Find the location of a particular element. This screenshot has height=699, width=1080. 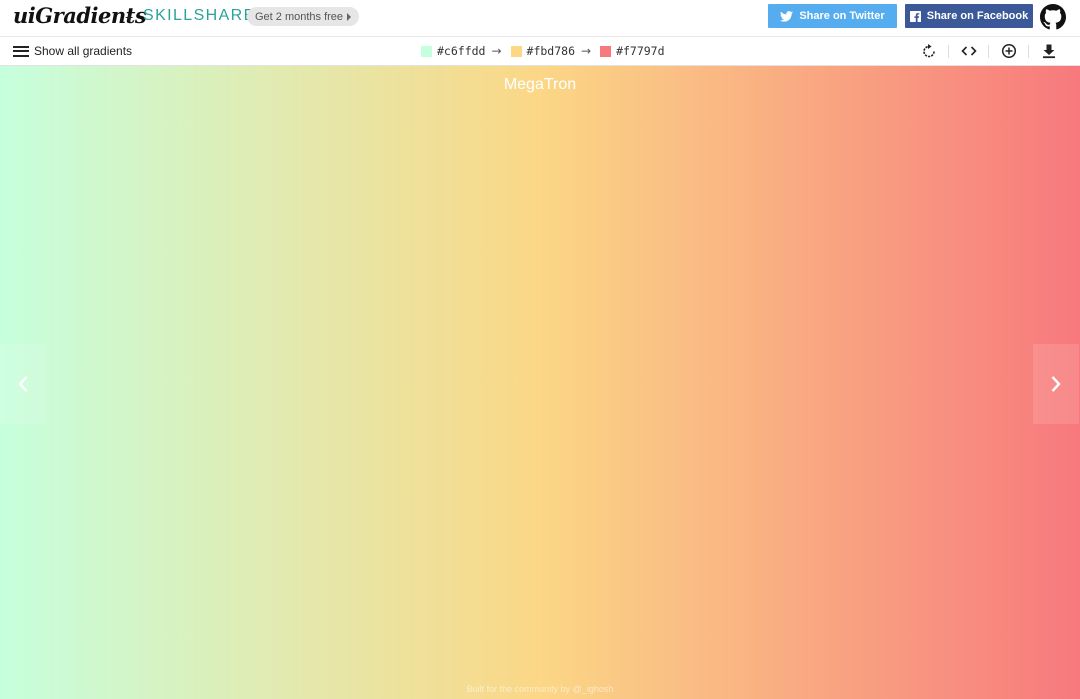

color-hex-3: #f7797d is located at coordinates (640, 51).